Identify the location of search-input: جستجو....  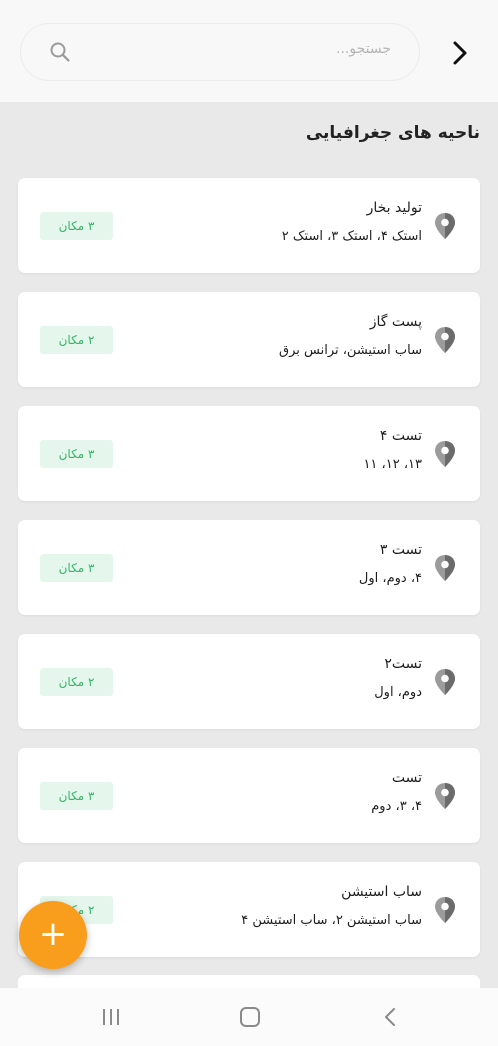
(220, 52).